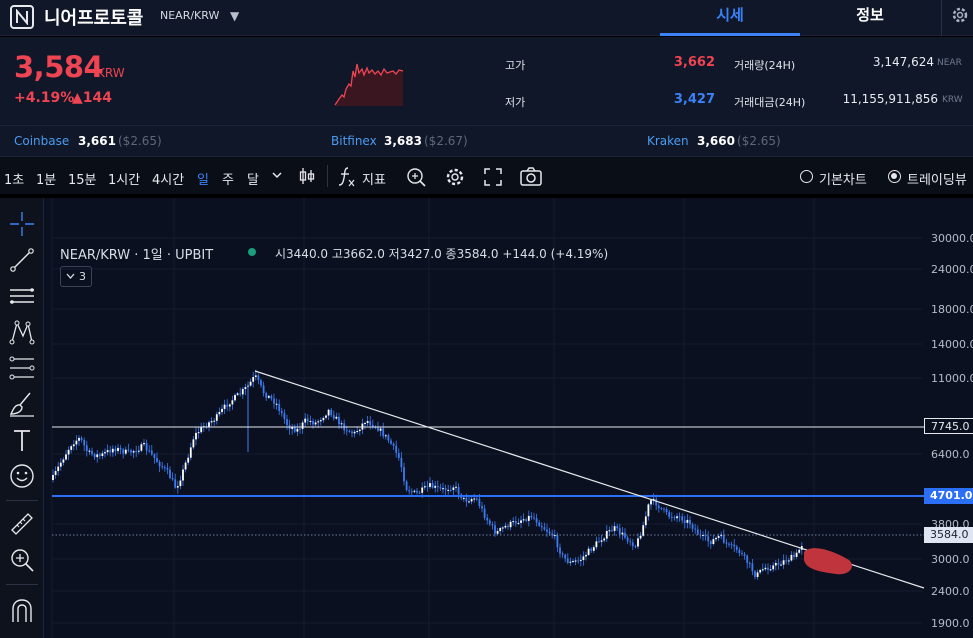 This screenshot has height=638, width=973. I want to click on camera-icon, so click(531, 177).